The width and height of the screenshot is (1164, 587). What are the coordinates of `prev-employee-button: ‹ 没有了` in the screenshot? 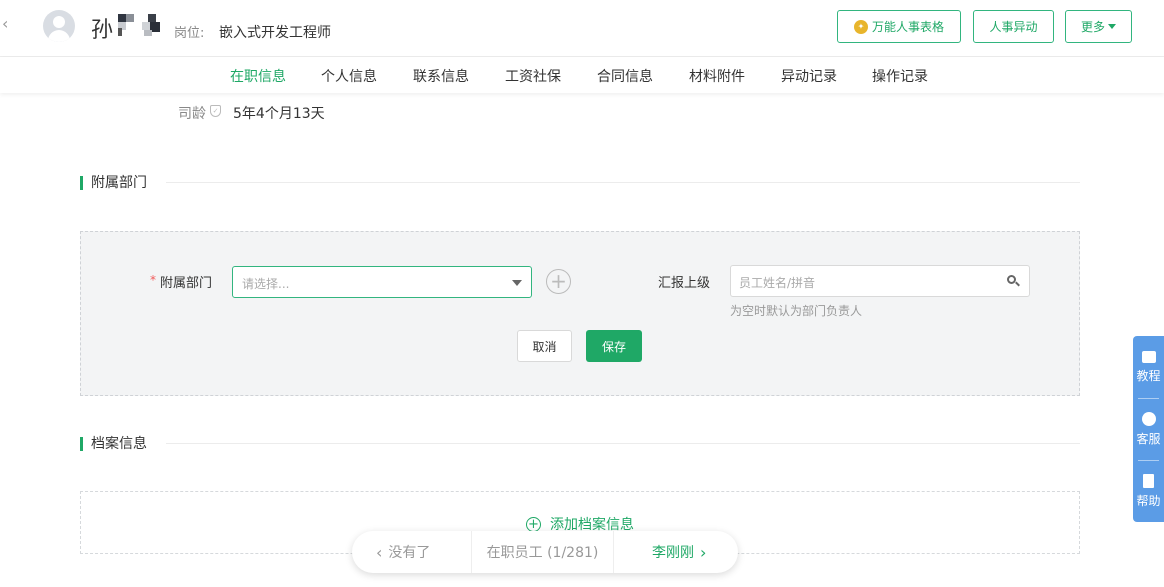 It's located at (400, 552).